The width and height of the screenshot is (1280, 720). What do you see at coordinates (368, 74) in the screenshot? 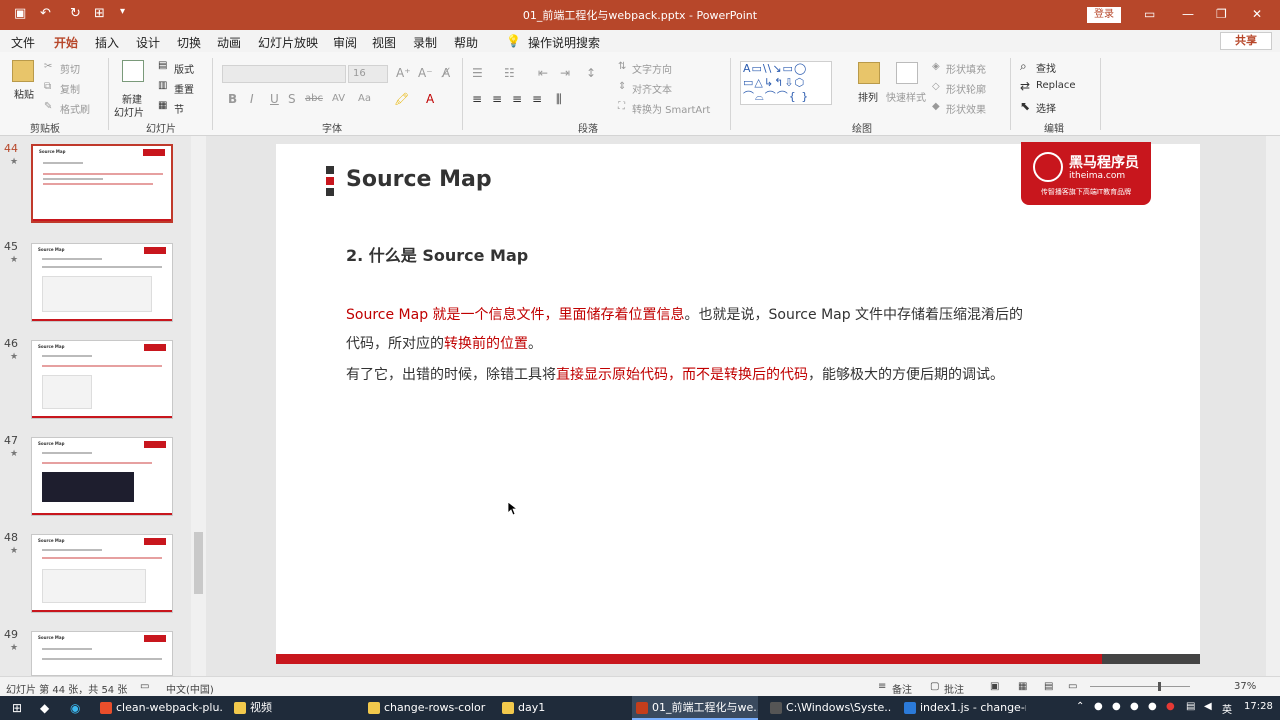
I see `font-size-input: 16` at bounding box center [368, 74].